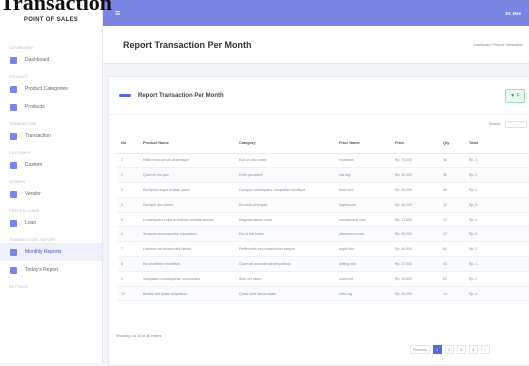  What do you see at coordinates (285, 234) in the screenshot?
I see `table-cell: Est ut nisi totam` at bounding box center [285, 234].